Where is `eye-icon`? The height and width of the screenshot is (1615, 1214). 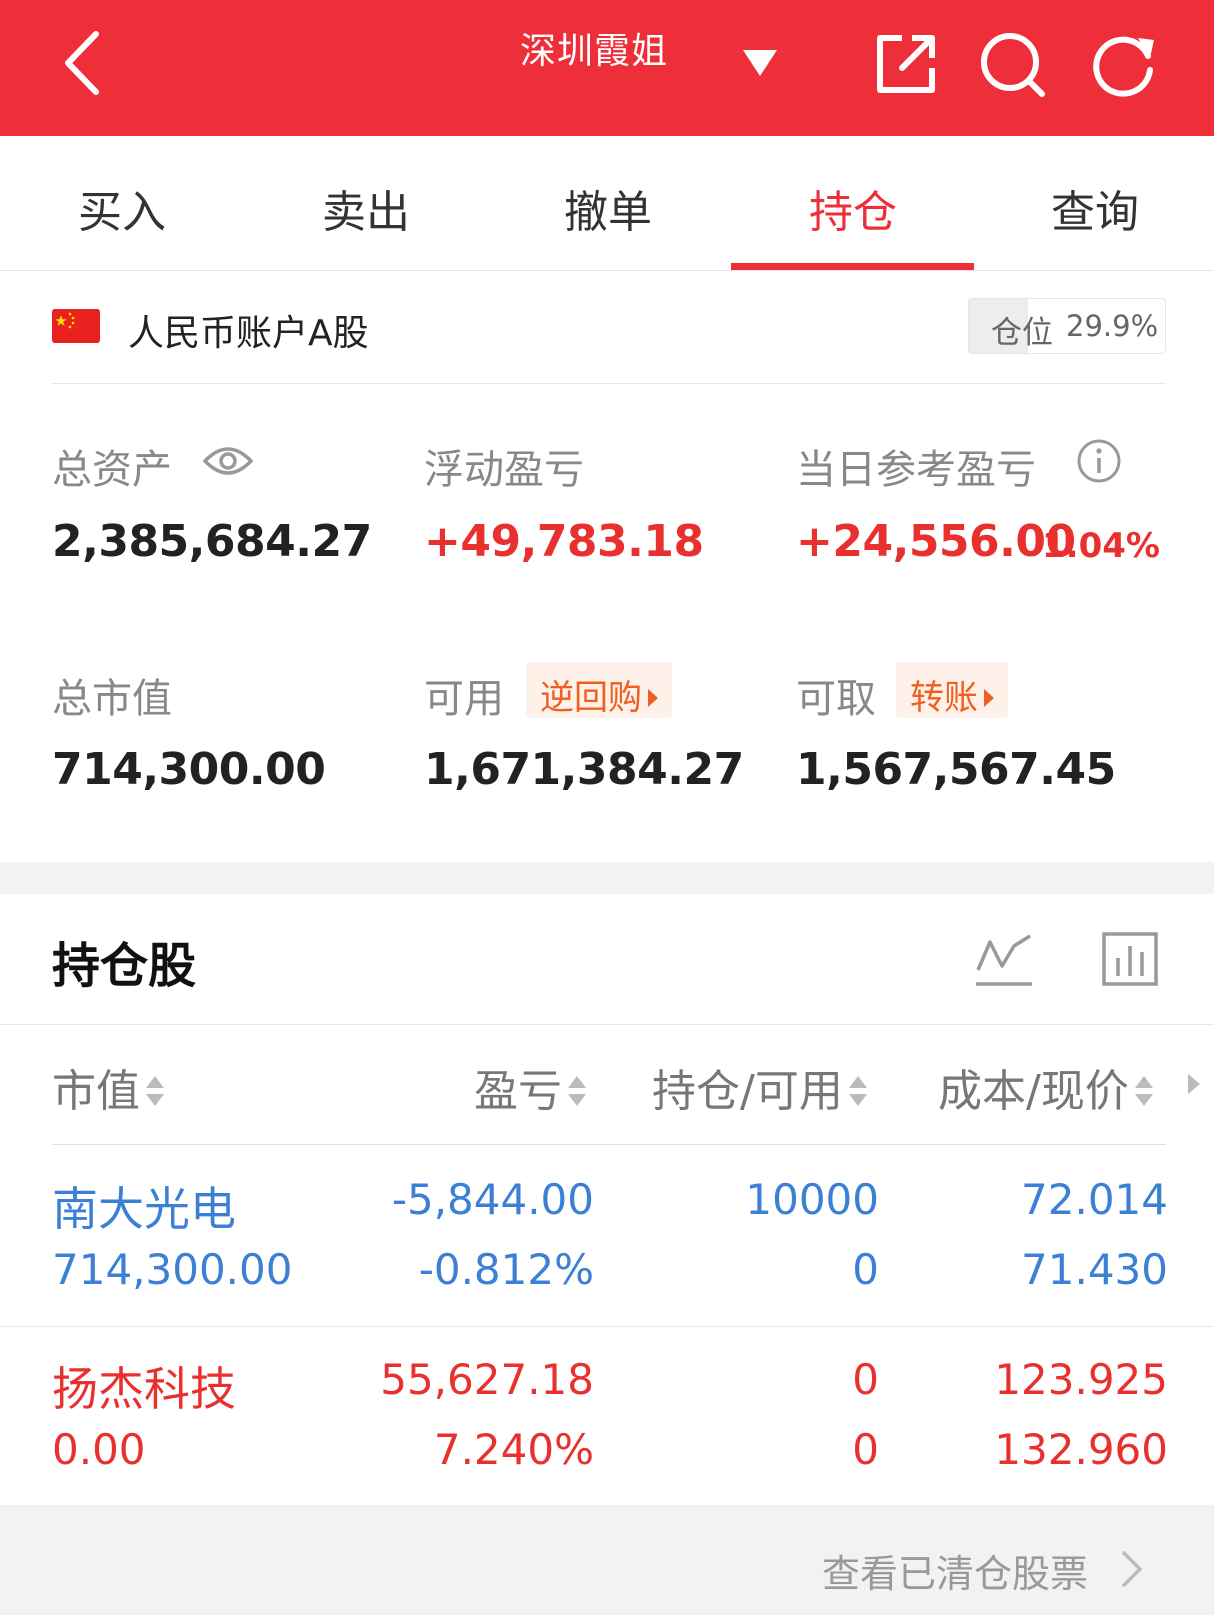
eye-icon is located at coordinates (228, 461).